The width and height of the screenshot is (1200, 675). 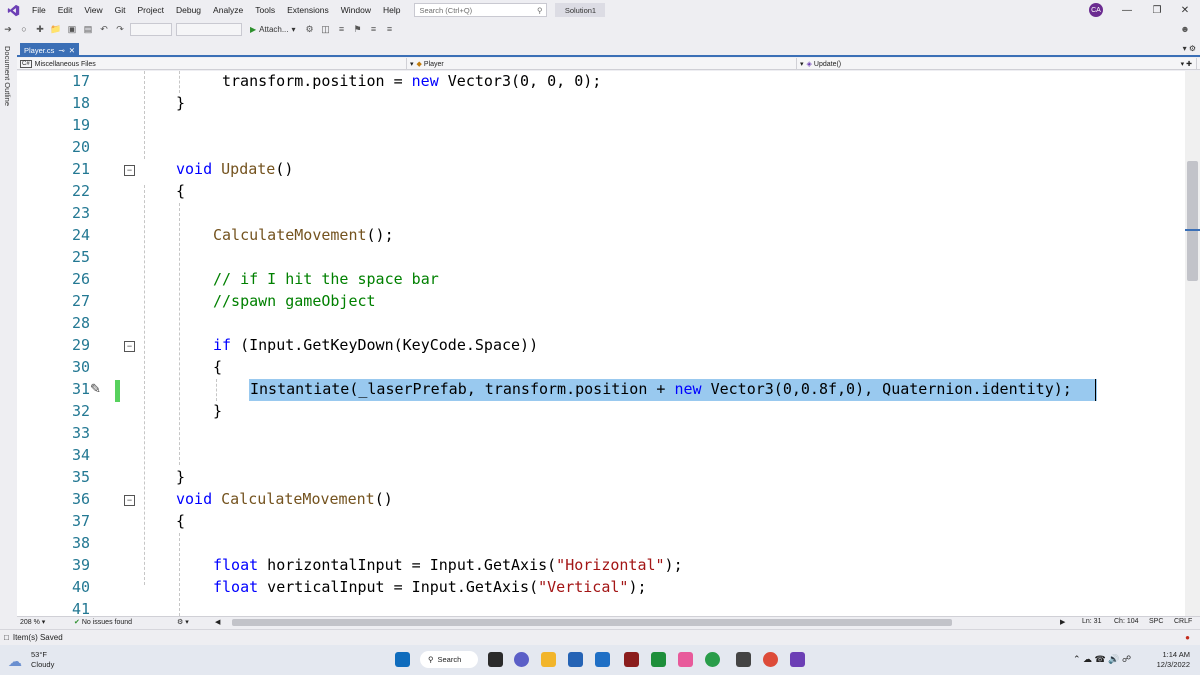 I want to click on platform-dropdown, so click(x=209, y=29).